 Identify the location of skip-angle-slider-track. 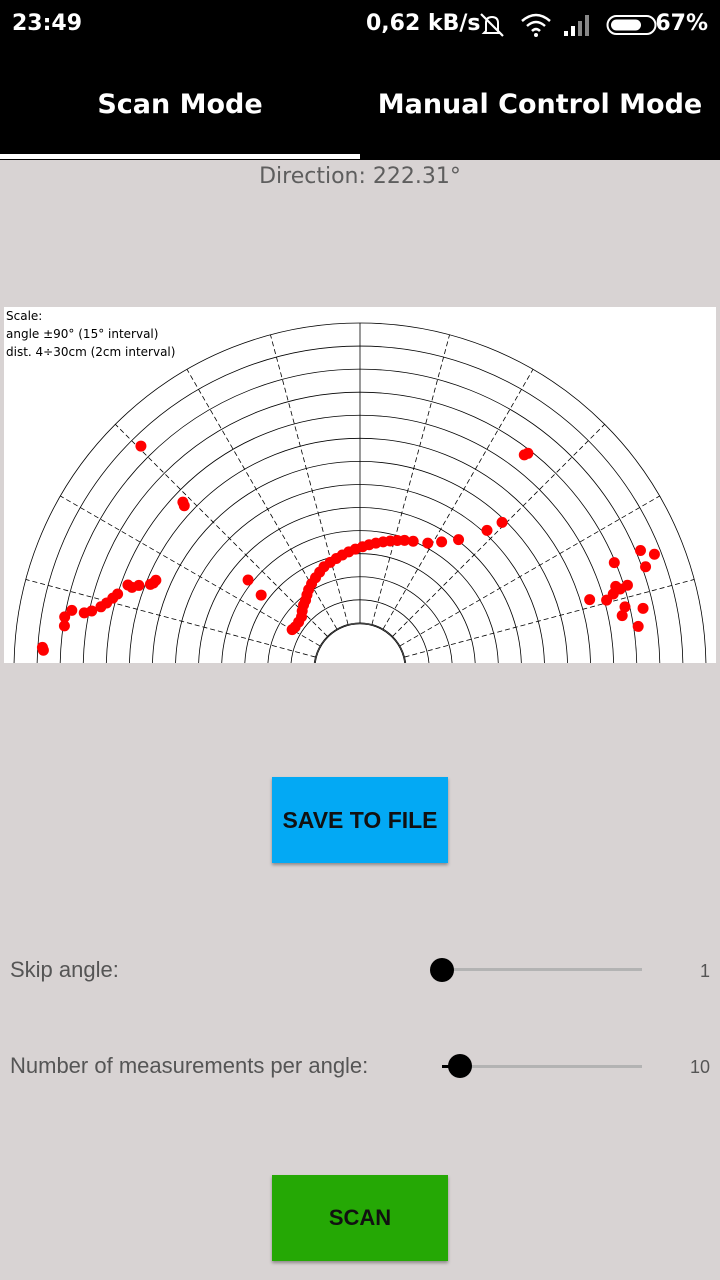
(542, 969).